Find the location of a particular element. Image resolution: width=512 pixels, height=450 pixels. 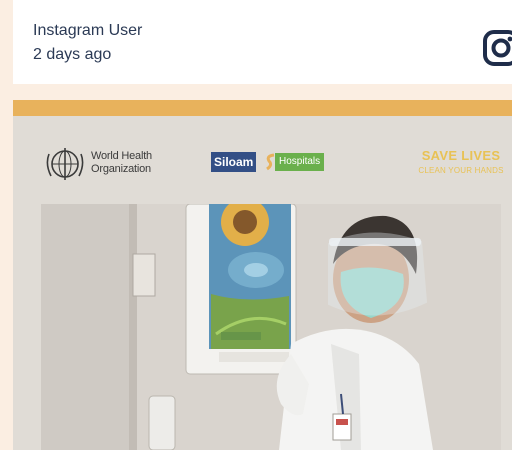

who-line2: Organization is located at coordinates (121, 169).